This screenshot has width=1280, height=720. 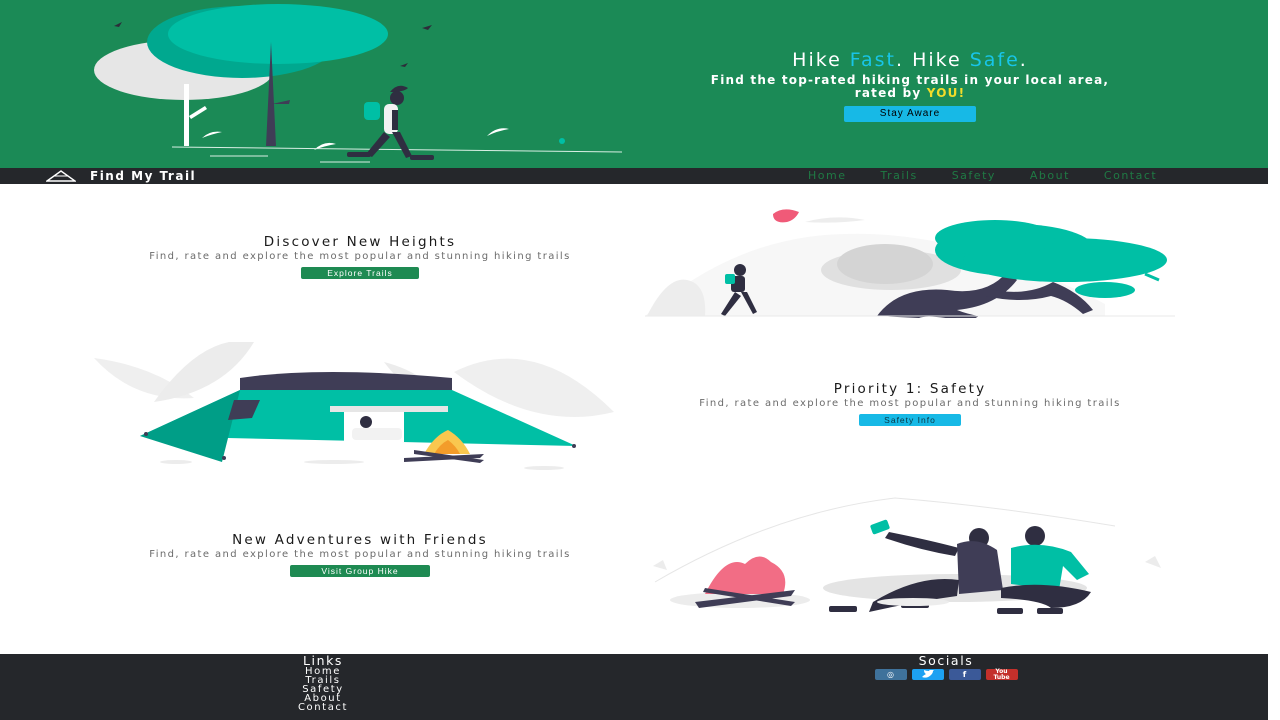 What do you see at coordinates (872, 60) in the screenshot?
I see `hero-title-fast: Fast` at bounding box center [872, 60].